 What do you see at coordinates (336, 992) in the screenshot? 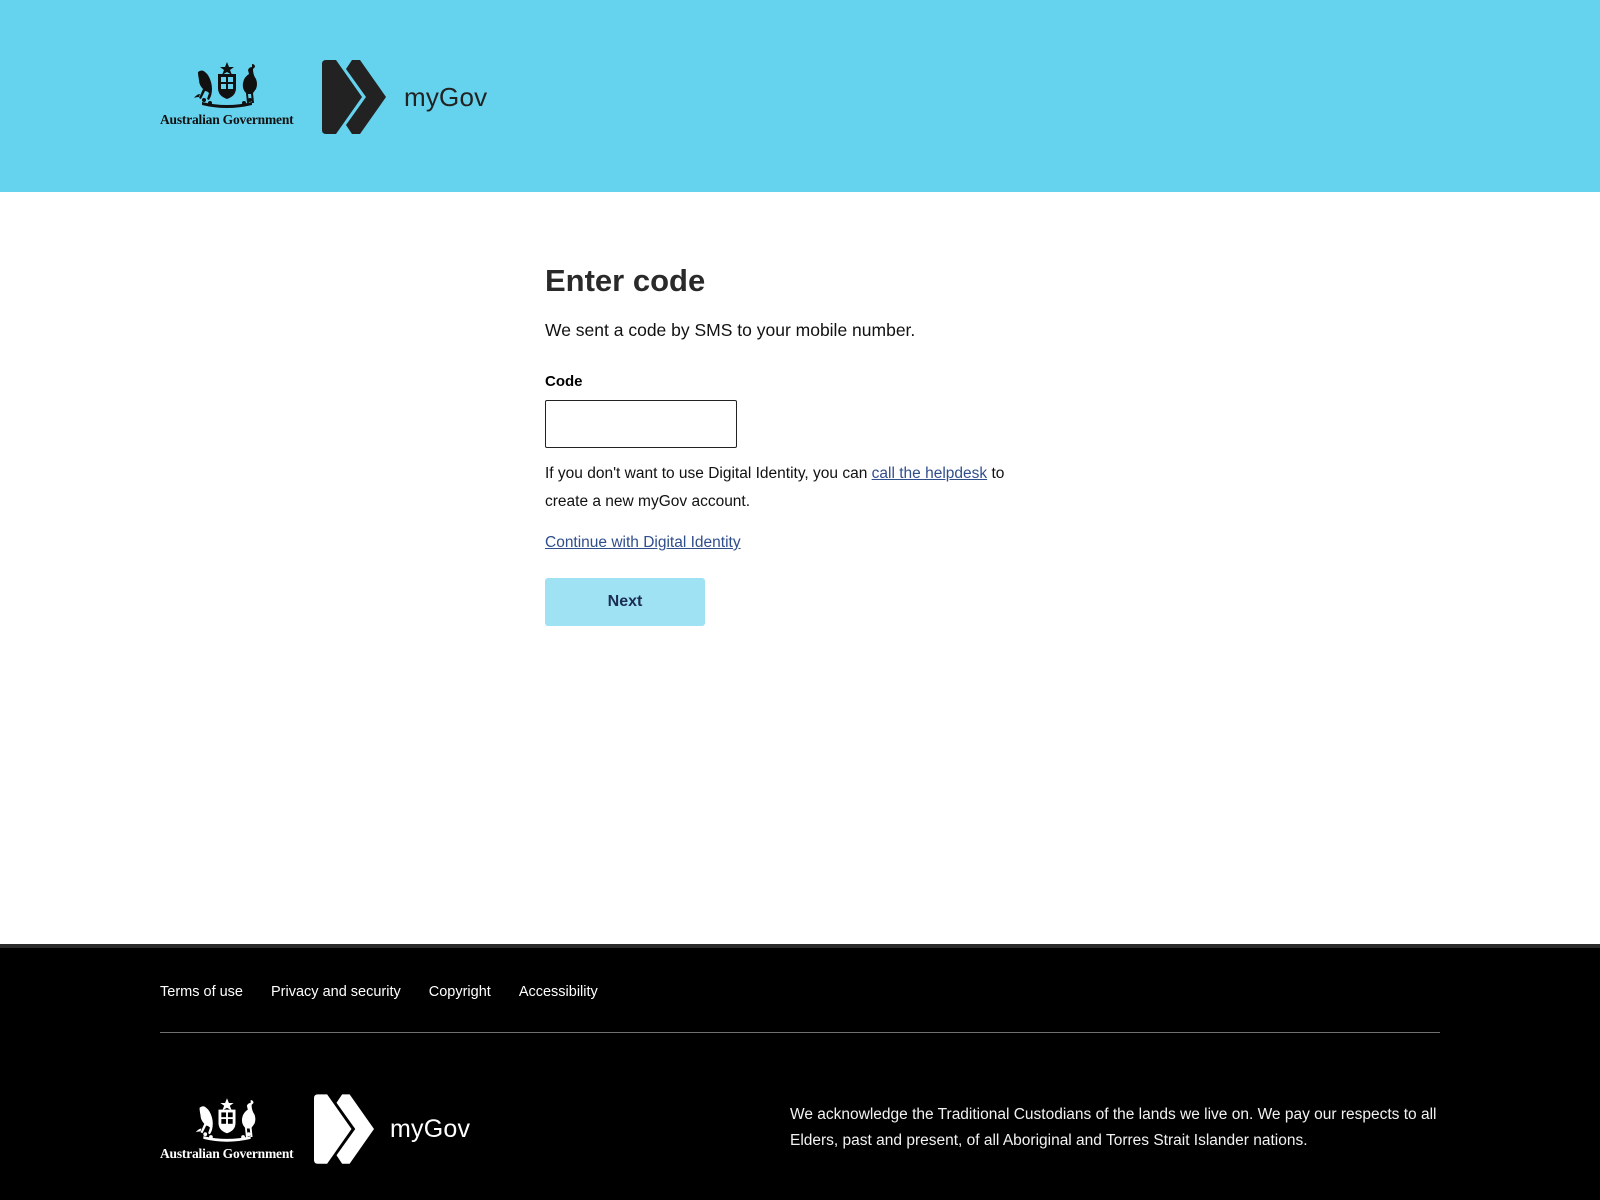
I see `footer-link-privacy-and-security: Privacy and security` at bounding box center [336, 992].